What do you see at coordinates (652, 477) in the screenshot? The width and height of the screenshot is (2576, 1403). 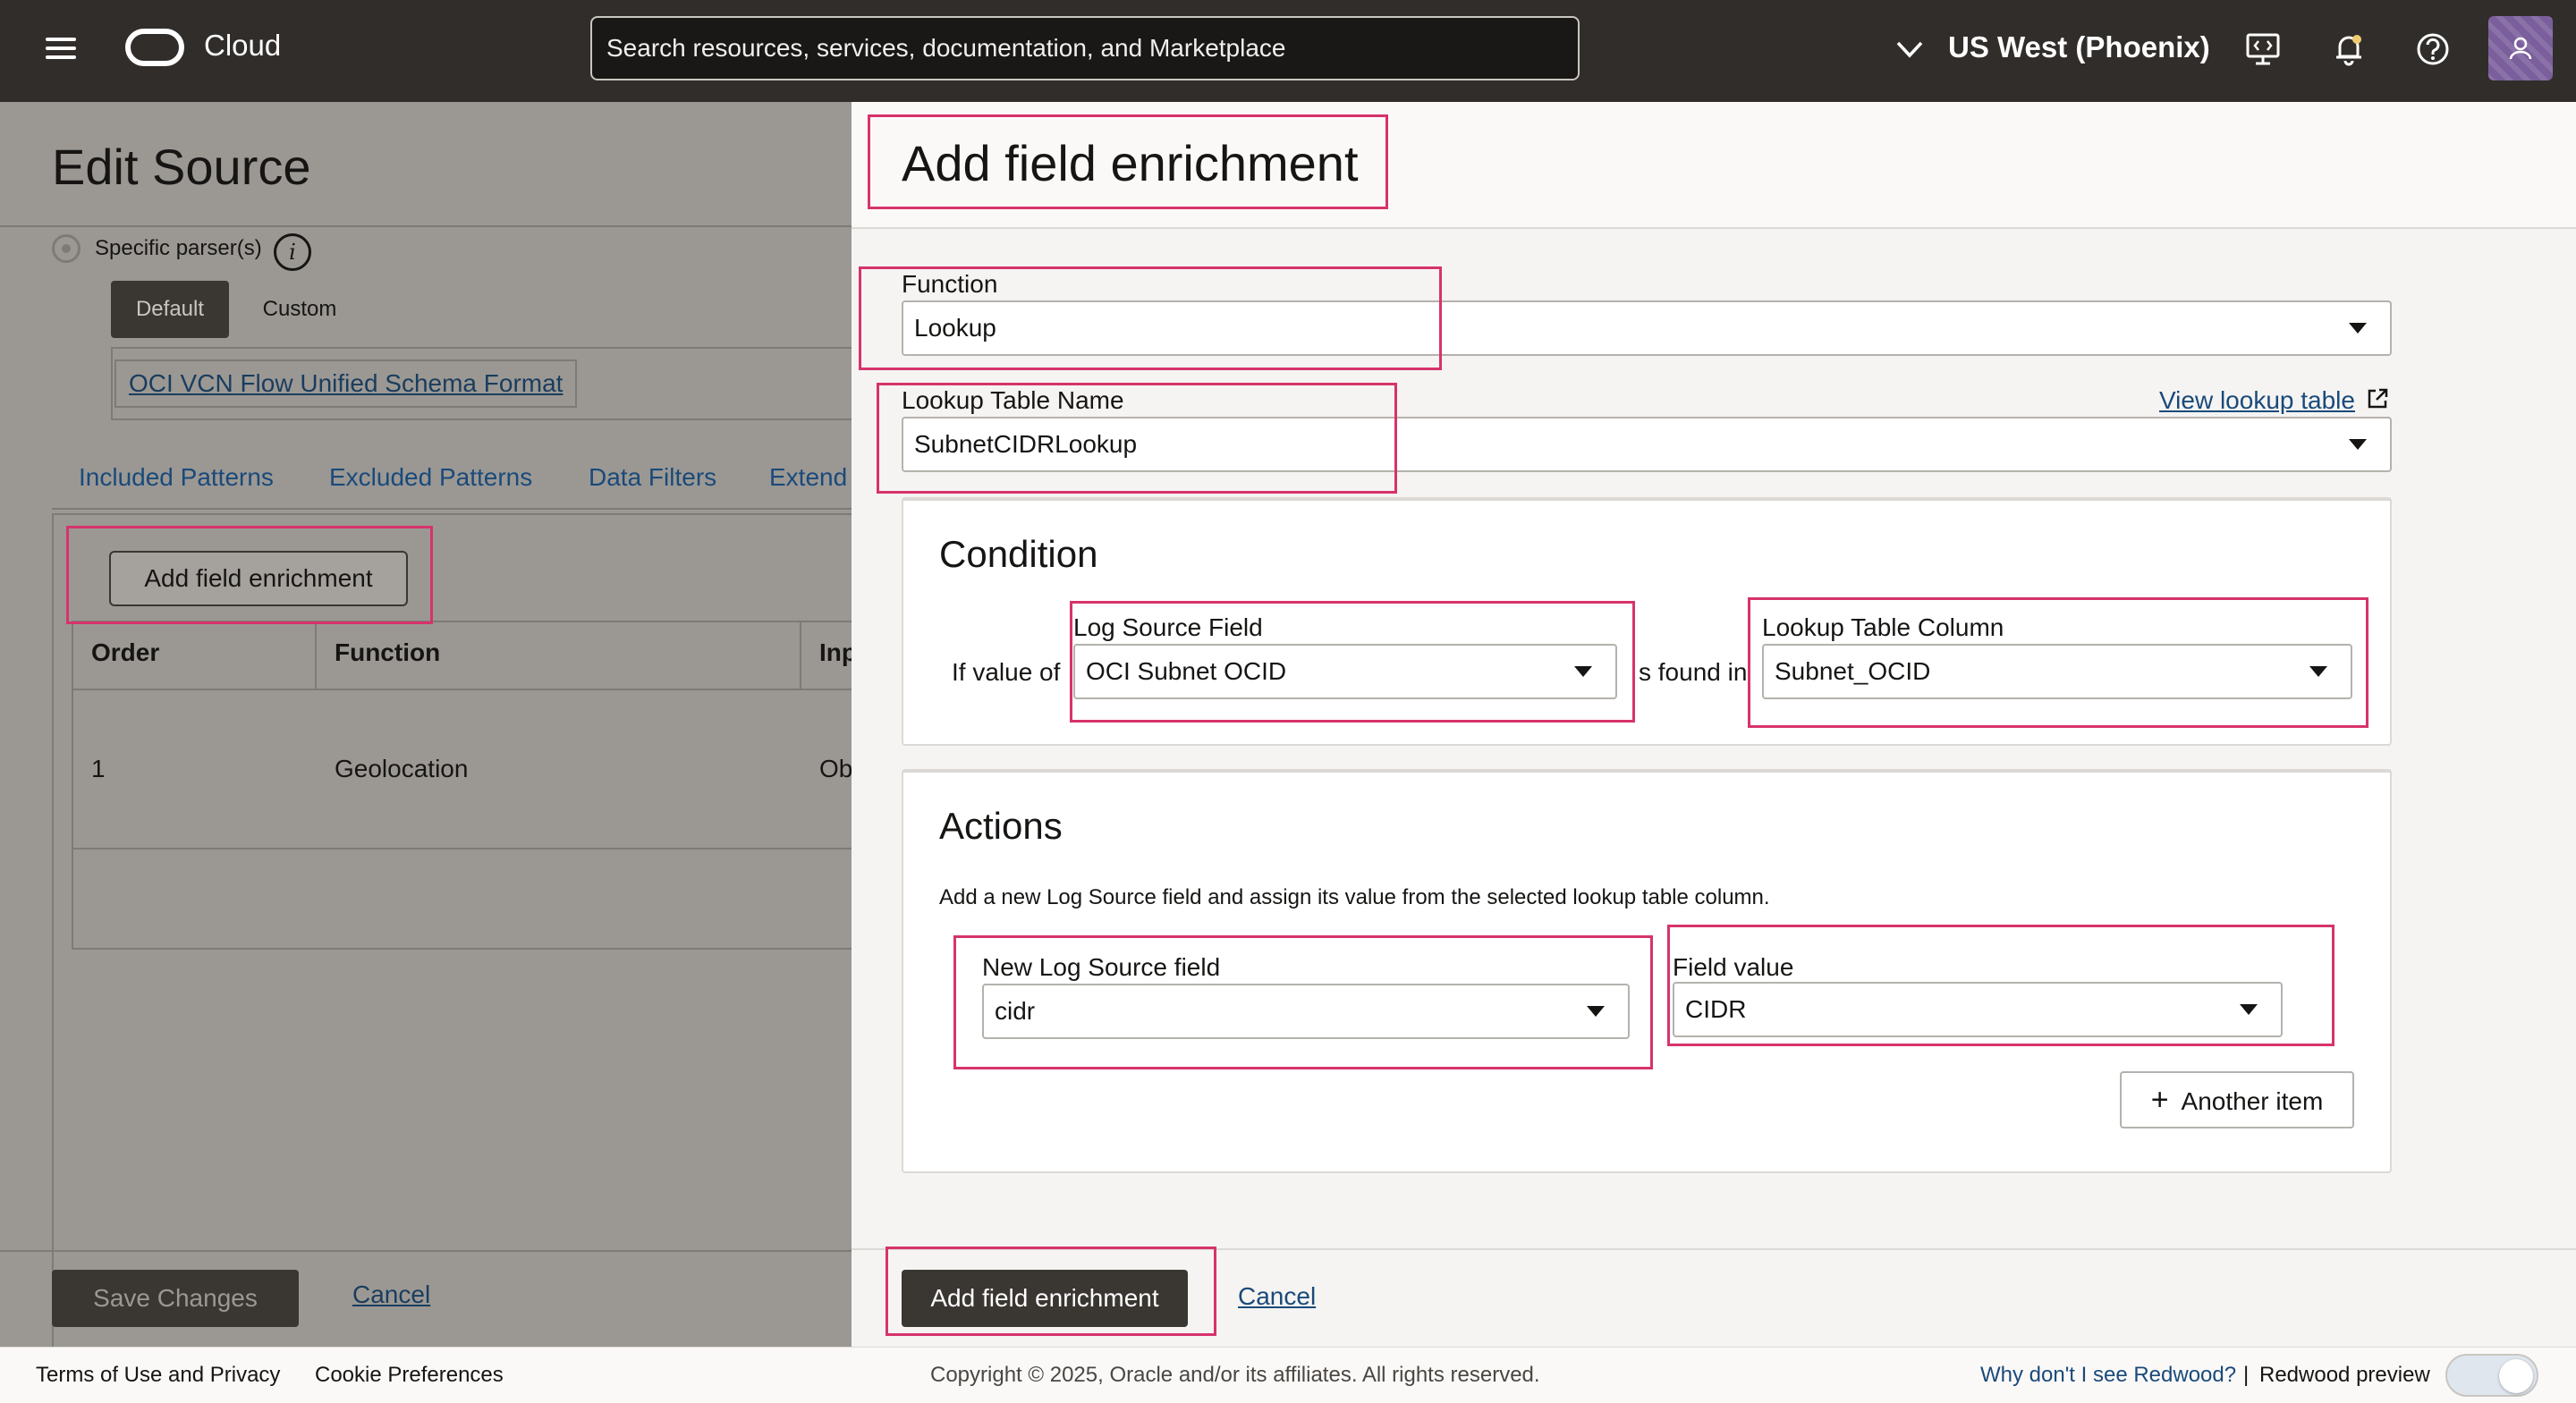 I see `tab-data-filters: Data Filters` at bounding box center [652, 477].